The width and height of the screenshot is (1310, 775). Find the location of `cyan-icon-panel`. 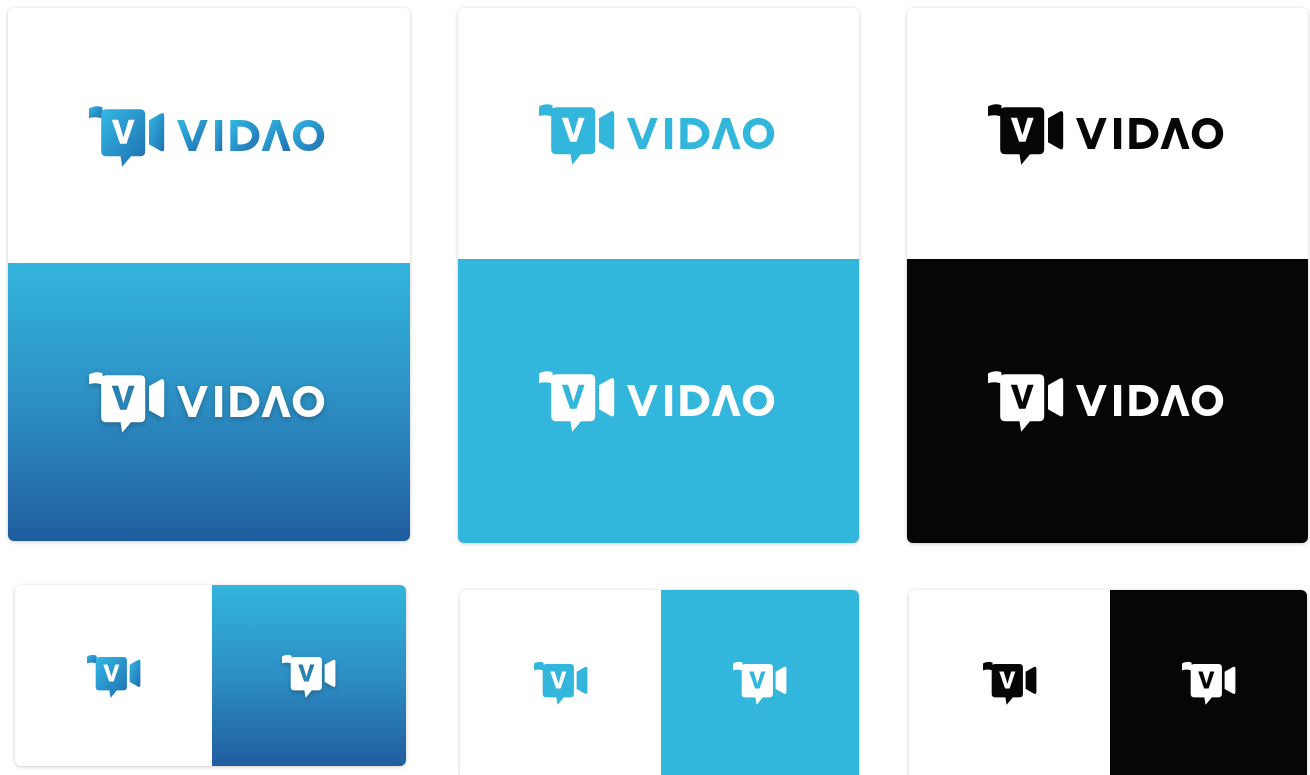

cyan-icon-panel is located at coordinates (760, 682).